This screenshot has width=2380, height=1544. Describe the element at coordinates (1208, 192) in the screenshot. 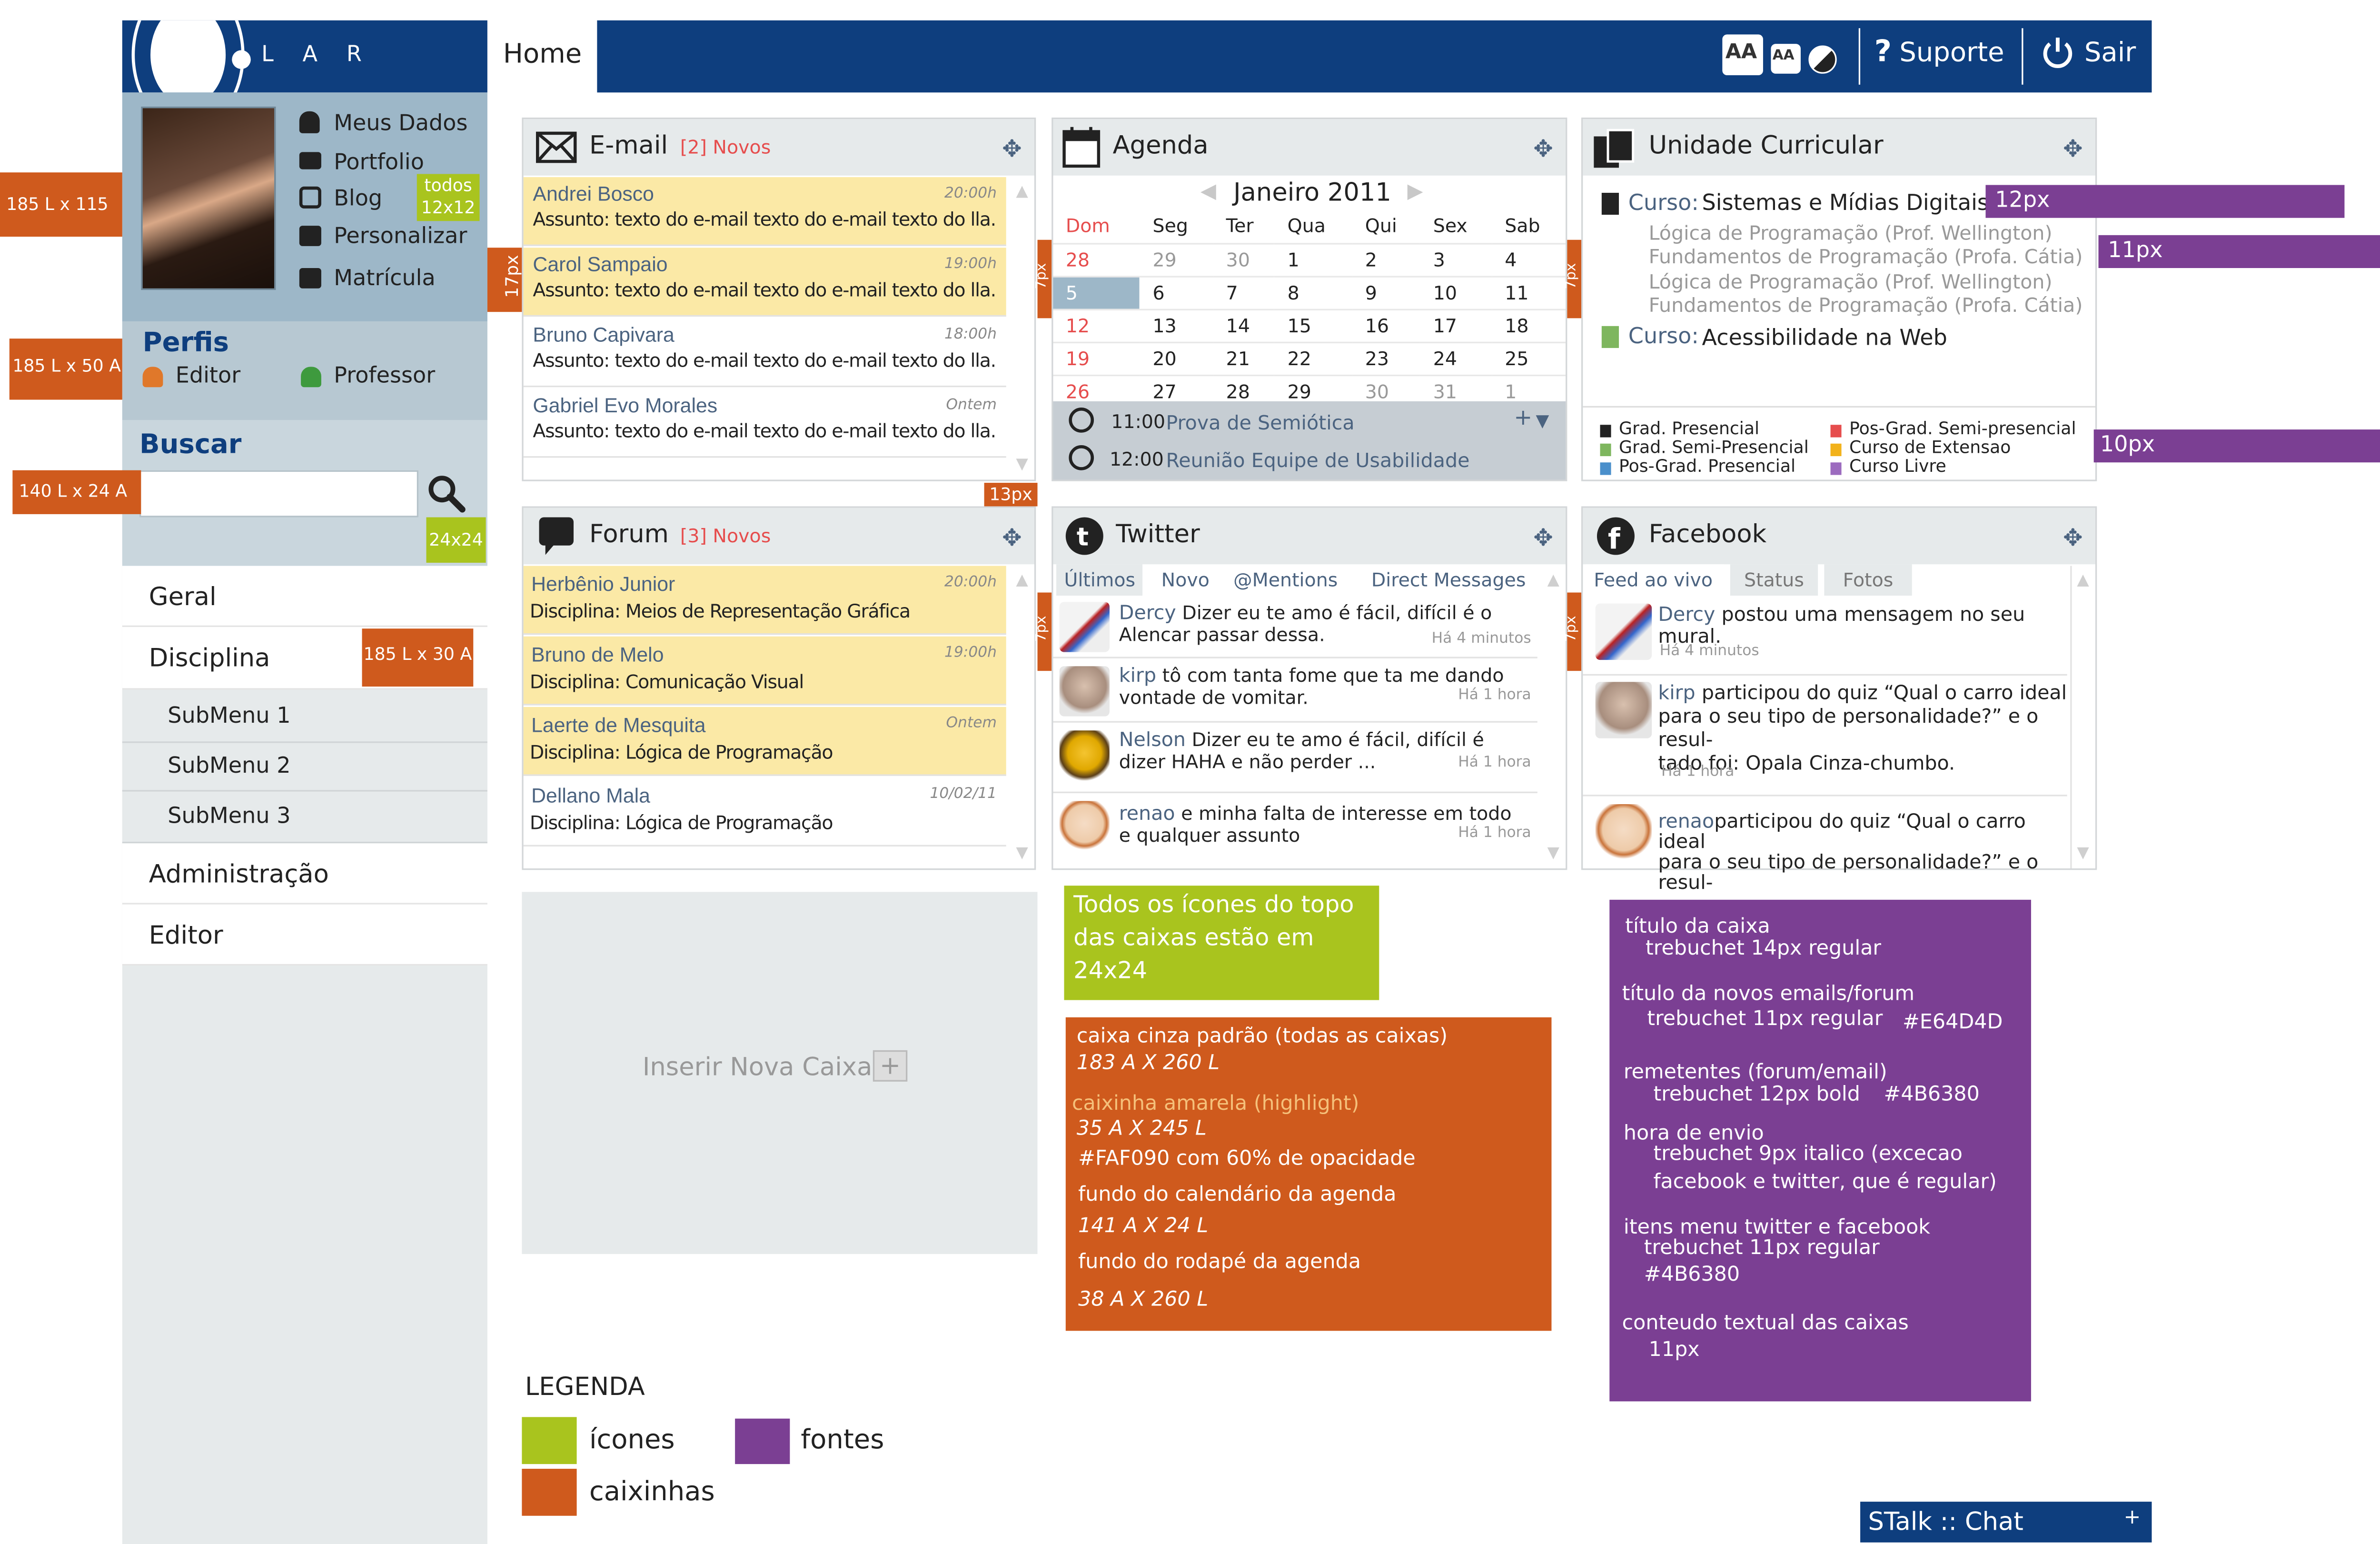

I see `prev-month-icon: ◀` at that location.